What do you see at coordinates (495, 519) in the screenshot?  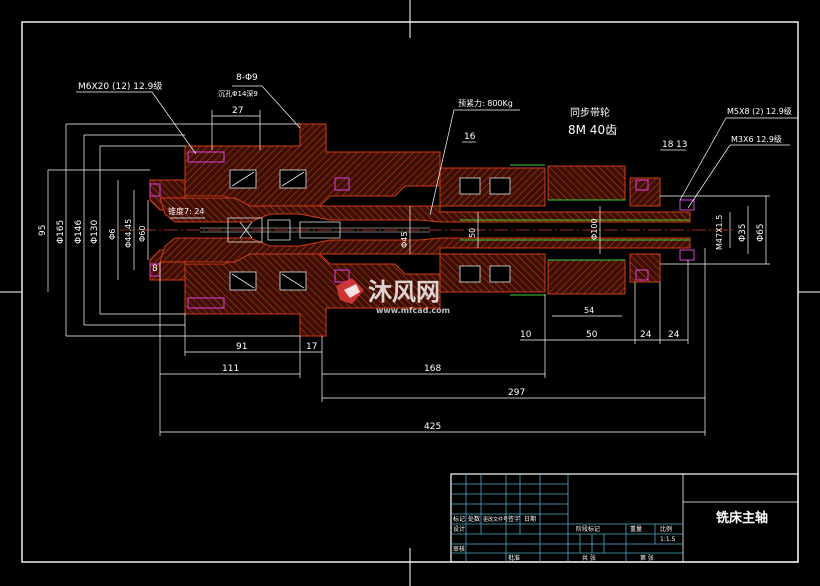 I see `tb-file-no: 更改文件号` at bounding box center [495, 519].